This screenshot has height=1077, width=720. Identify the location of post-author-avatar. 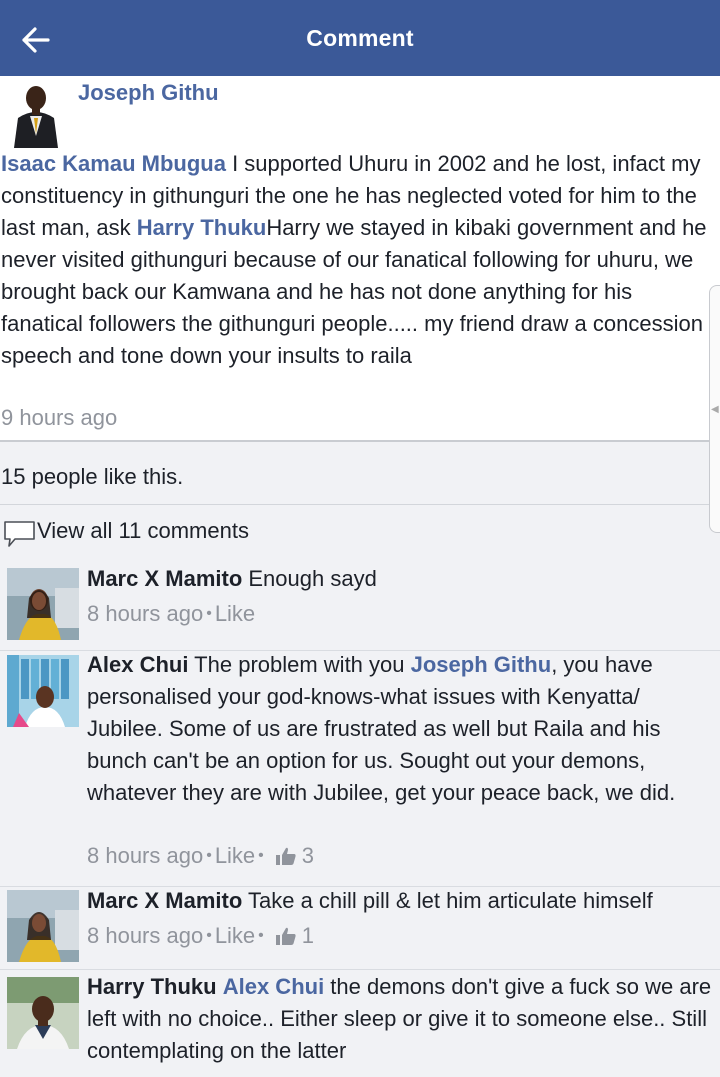
(36, 112).